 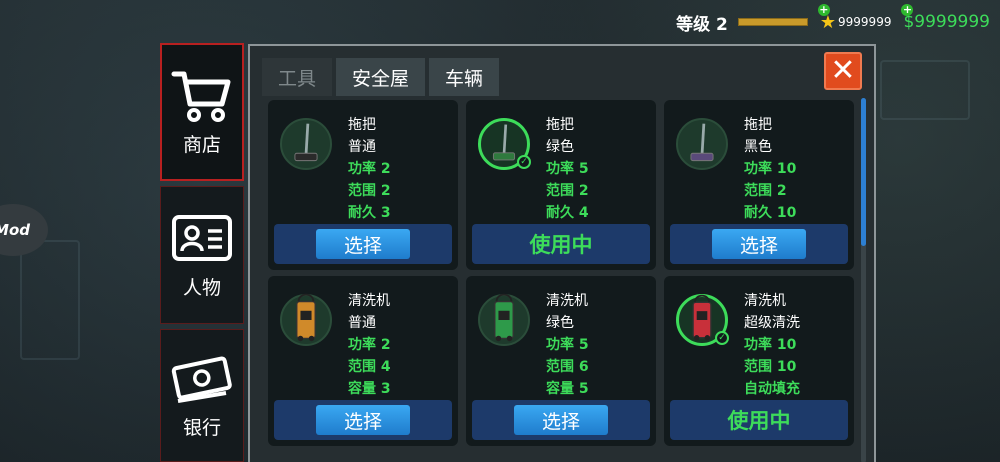 I want to click on item-card: 清洗机普通功率 2 范围 4 容量 3 选择, so click(x=363, y=361).